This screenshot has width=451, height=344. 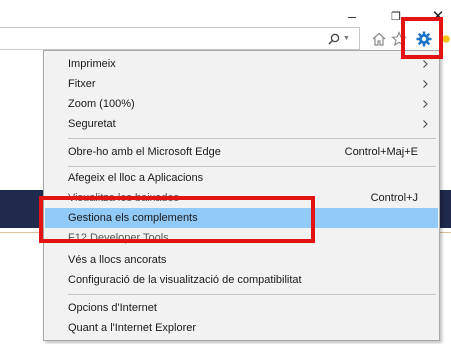 What do you see at coordinates (241, 84) in the screenshot?
I see `menu-item-file: Fitxer` at bounding box center [241, 84].